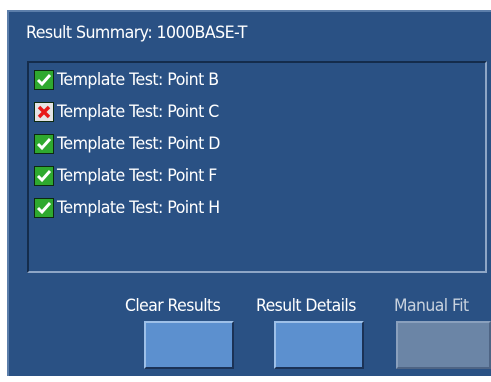 This screenshot has height=382, width=491. What do you see at coordinates (138, 144) in the screenshot?
I see `result-label: Template Test: Point D` at bounding box center [138, 144].